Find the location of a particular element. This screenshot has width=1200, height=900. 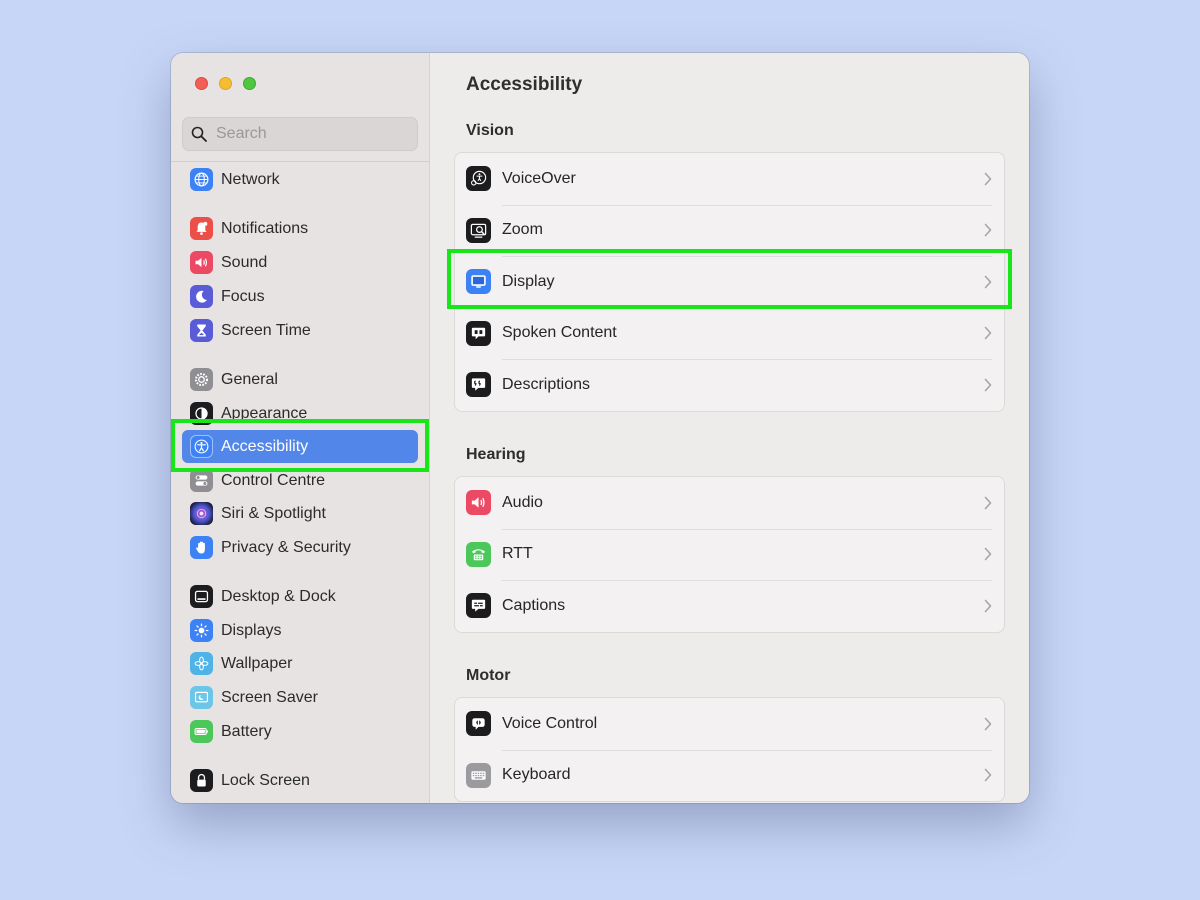

rtt-icon is located at coordinates (478, 554).